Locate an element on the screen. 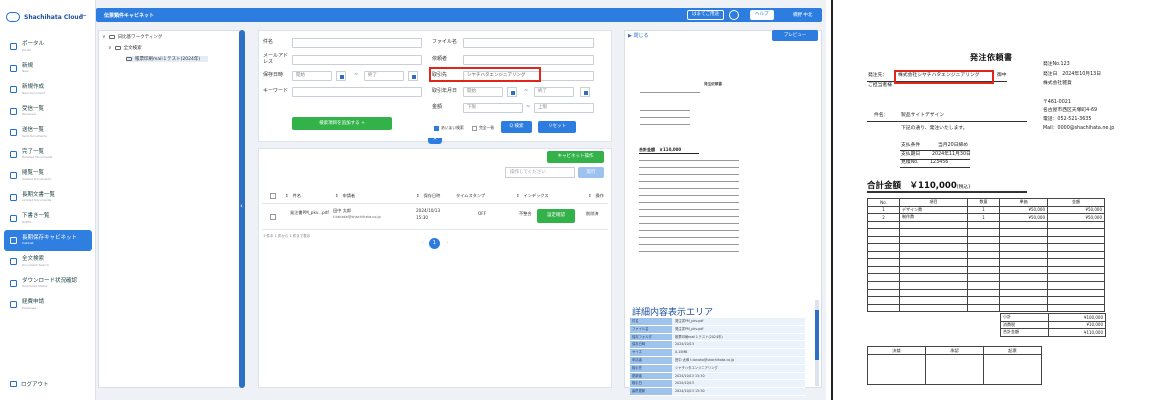 This screenshot has height=400, width=1159. sidebar-item: 新規 New is located at coordinates (48, 69).